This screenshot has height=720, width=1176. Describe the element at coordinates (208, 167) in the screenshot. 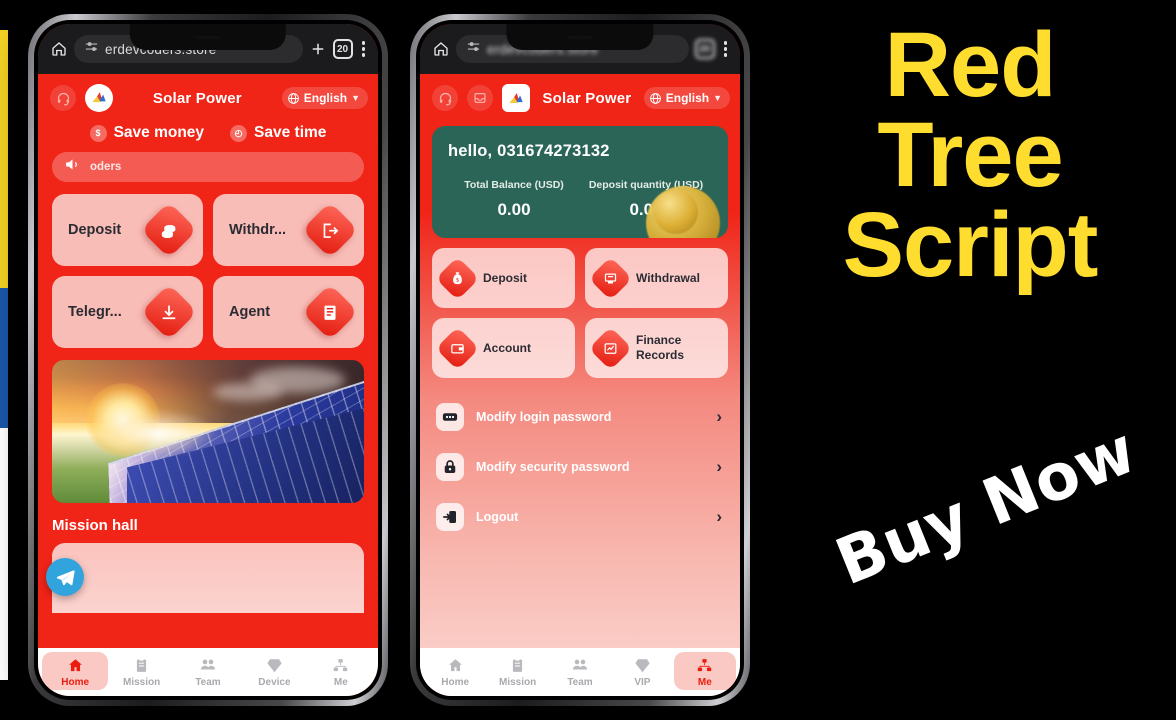

I see `announcement-bar: oders` at that location.